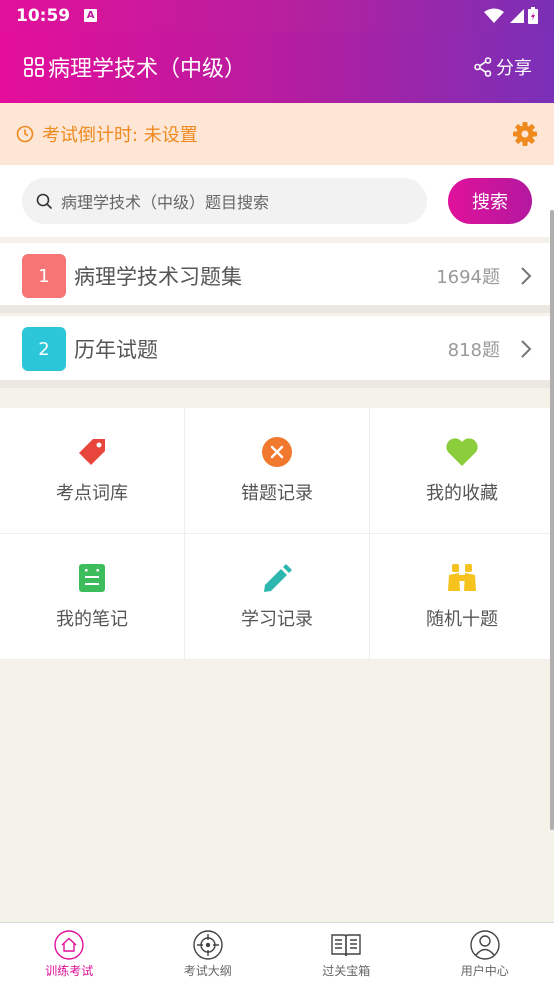  What do you see at coordinates (484, 971) in the screenshot?
I see `nav-label: 用户中心` at bounding box center [484, 971].